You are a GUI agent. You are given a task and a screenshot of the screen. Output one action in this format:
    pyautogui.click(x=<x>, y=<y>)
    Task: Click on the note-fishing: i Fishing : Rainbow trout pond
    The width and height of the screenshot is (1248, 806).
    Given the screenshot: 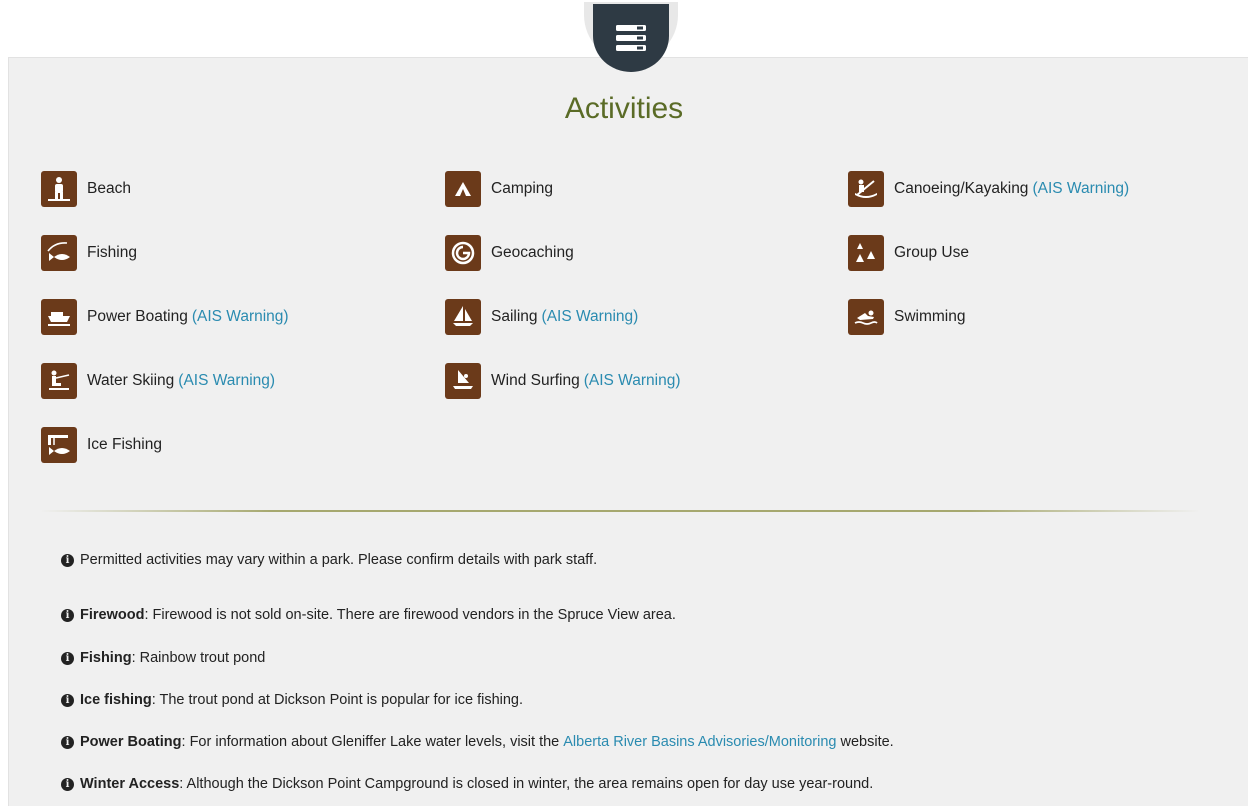 What is the action you would take?
    pyautogui.click(x=163, y=658)
    